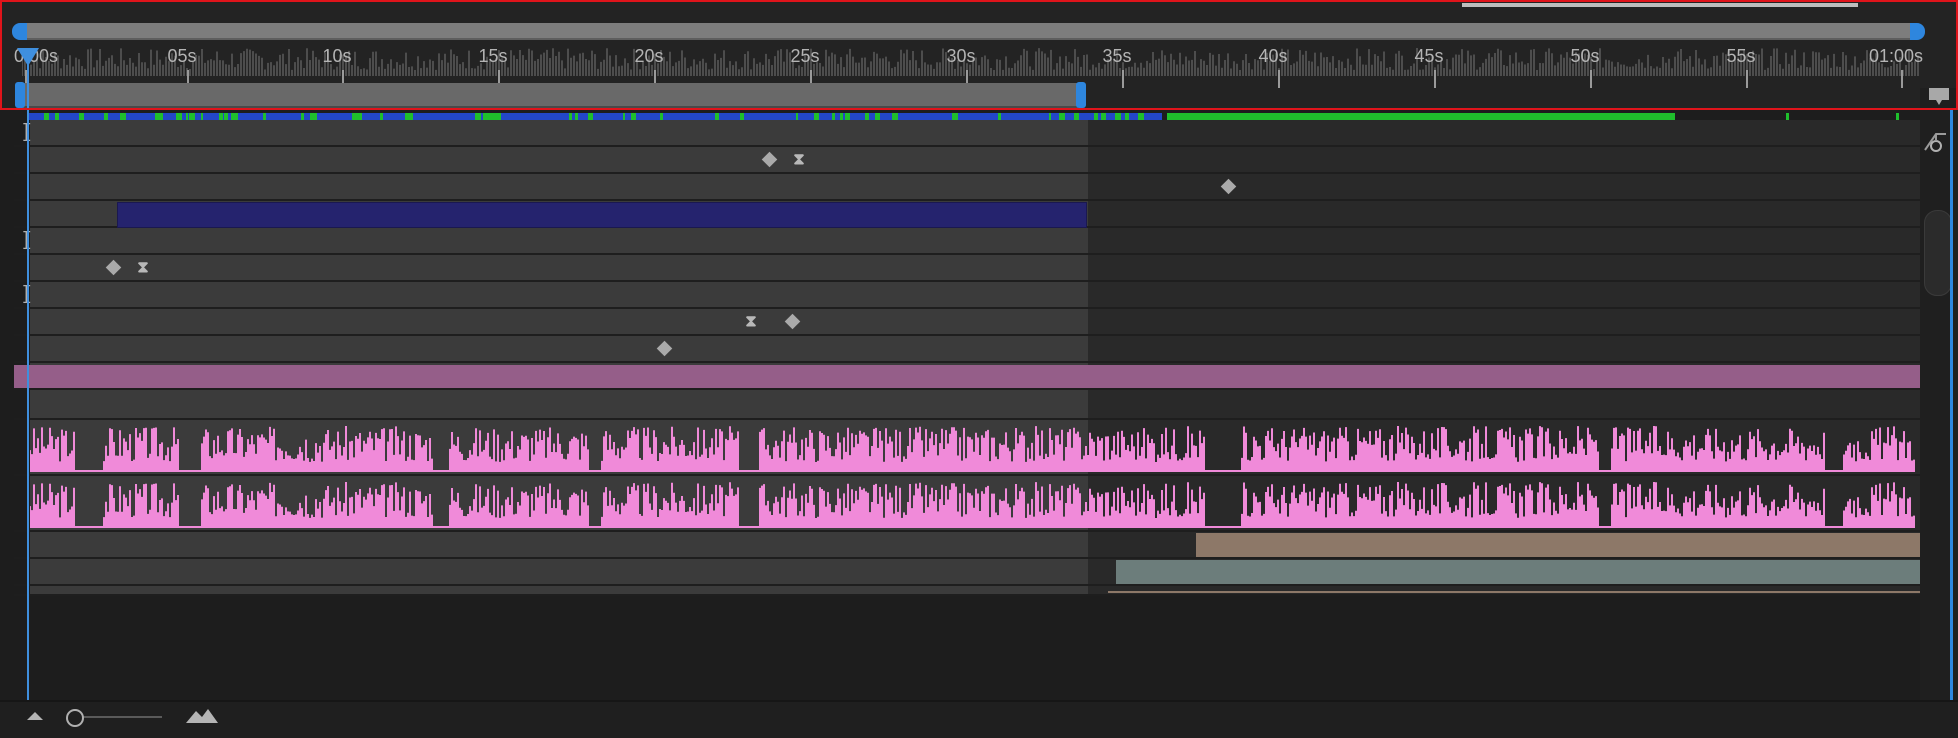 The image size is (1958, 738). Describe the element at coordinates (1917, 31) in the screenshot. I see `navigator-end-handle` at that location.